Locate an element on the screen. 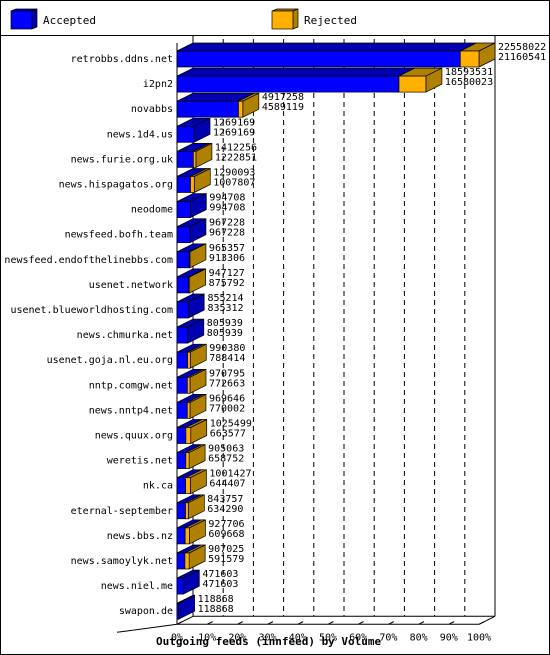 This screenshot has height=655, width=550. accepted-value-label: 835312 is located at coordinates (225, 308).